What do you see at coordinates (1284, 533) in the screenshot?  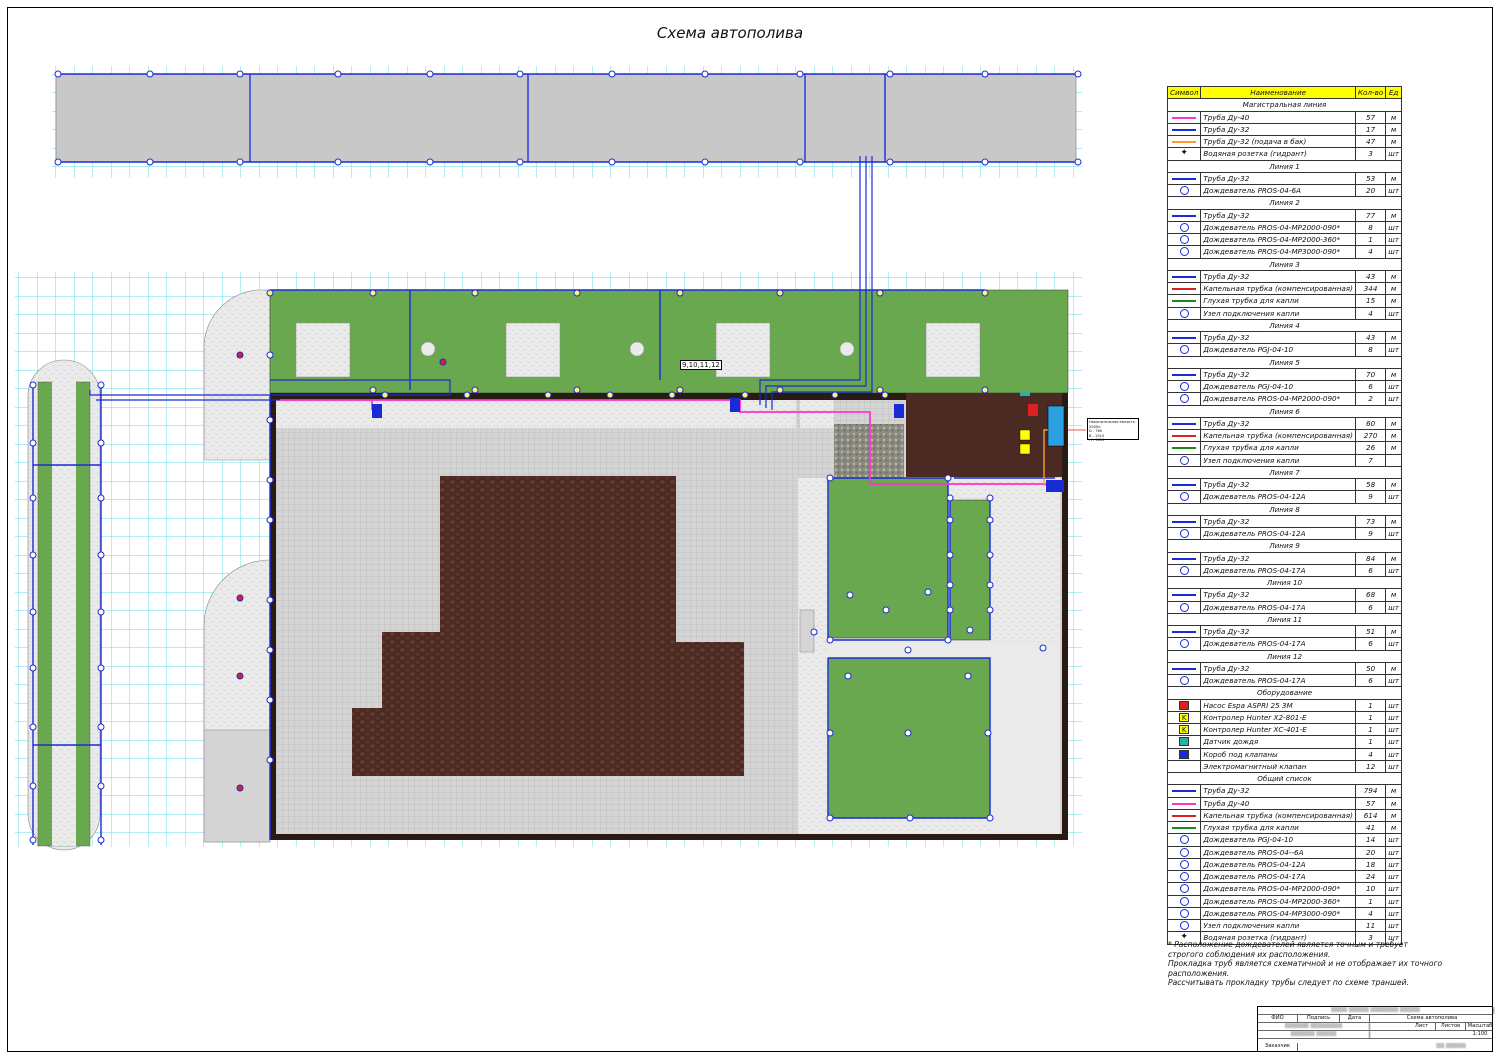 I see `legend-row: Дождеватель PROS-04-12A 9 шт` at bounding box center [1284, 533].